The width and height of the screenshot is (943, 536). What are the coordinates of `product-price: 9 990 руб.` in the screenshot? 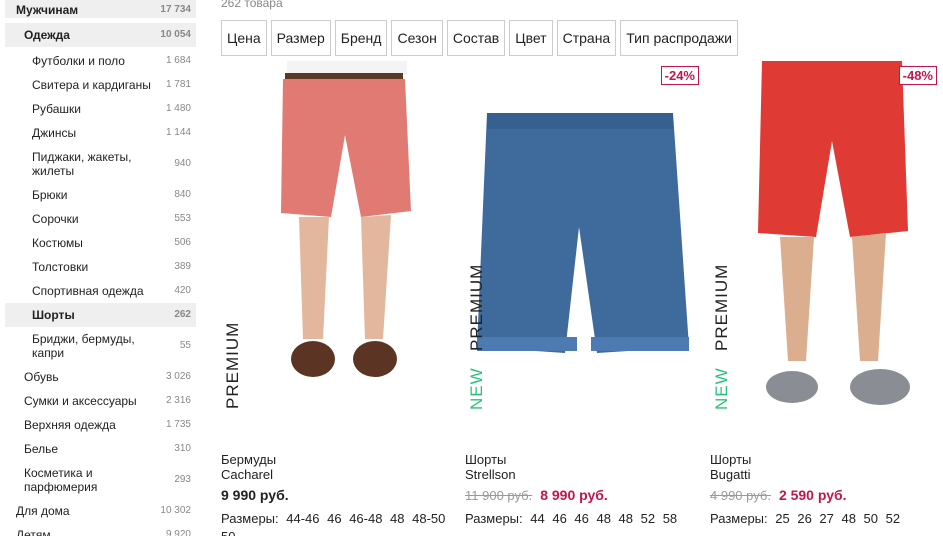 It's located at (341, 496).